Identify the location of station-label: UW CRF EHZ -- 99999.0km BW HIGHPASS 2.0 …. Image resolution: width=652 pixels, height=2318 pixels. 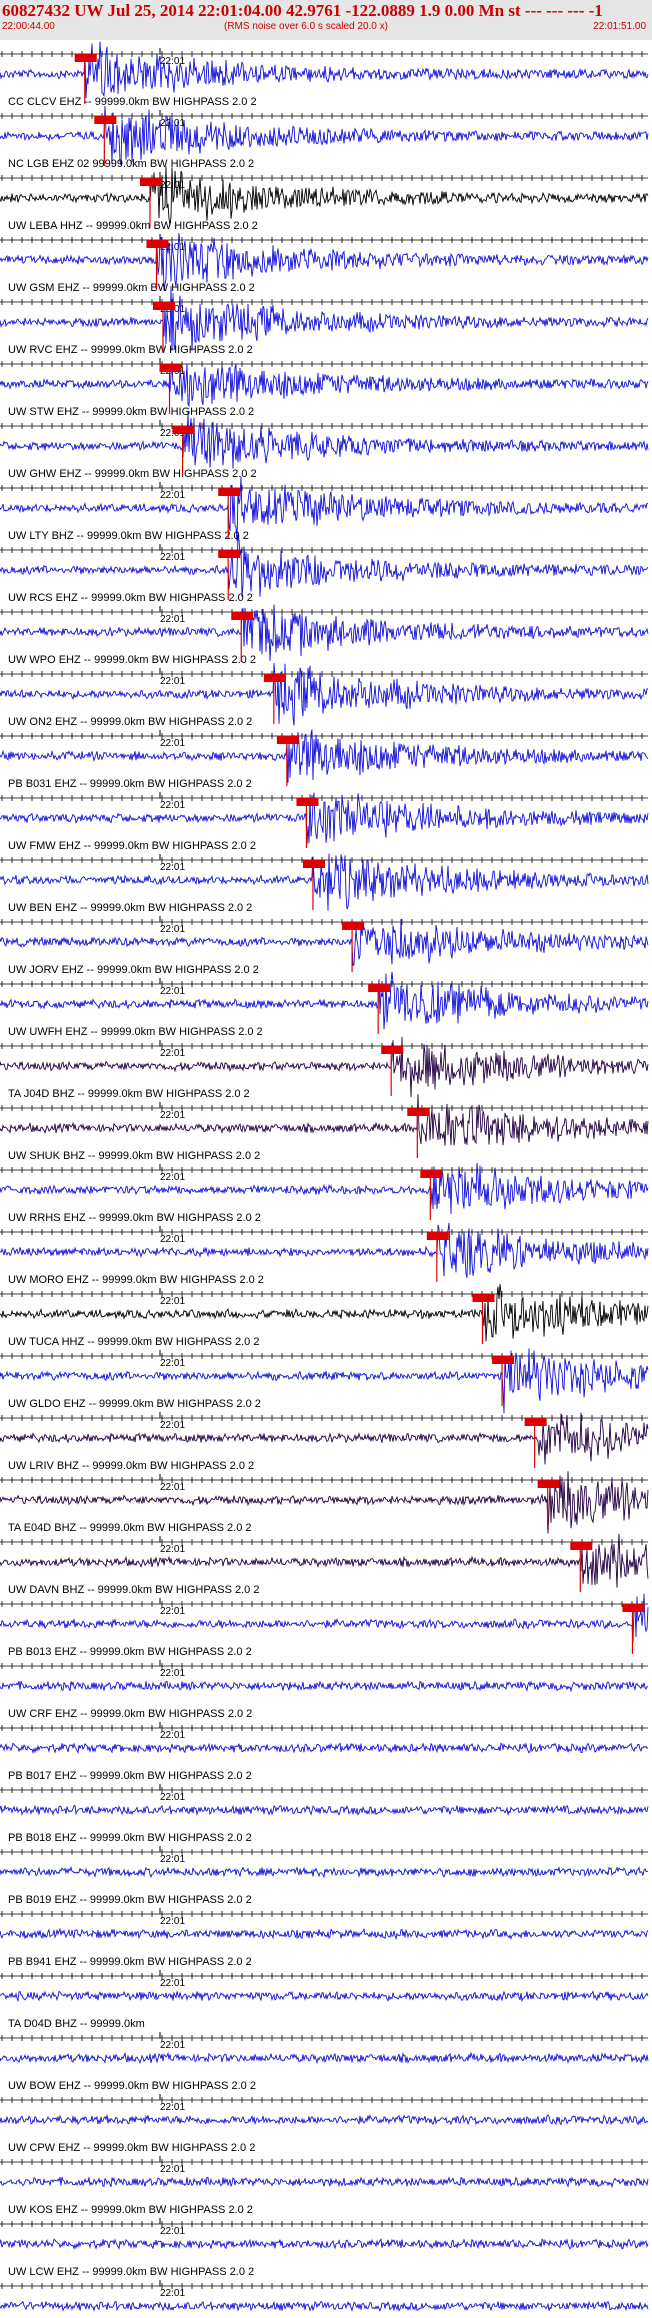
(130, 1714).